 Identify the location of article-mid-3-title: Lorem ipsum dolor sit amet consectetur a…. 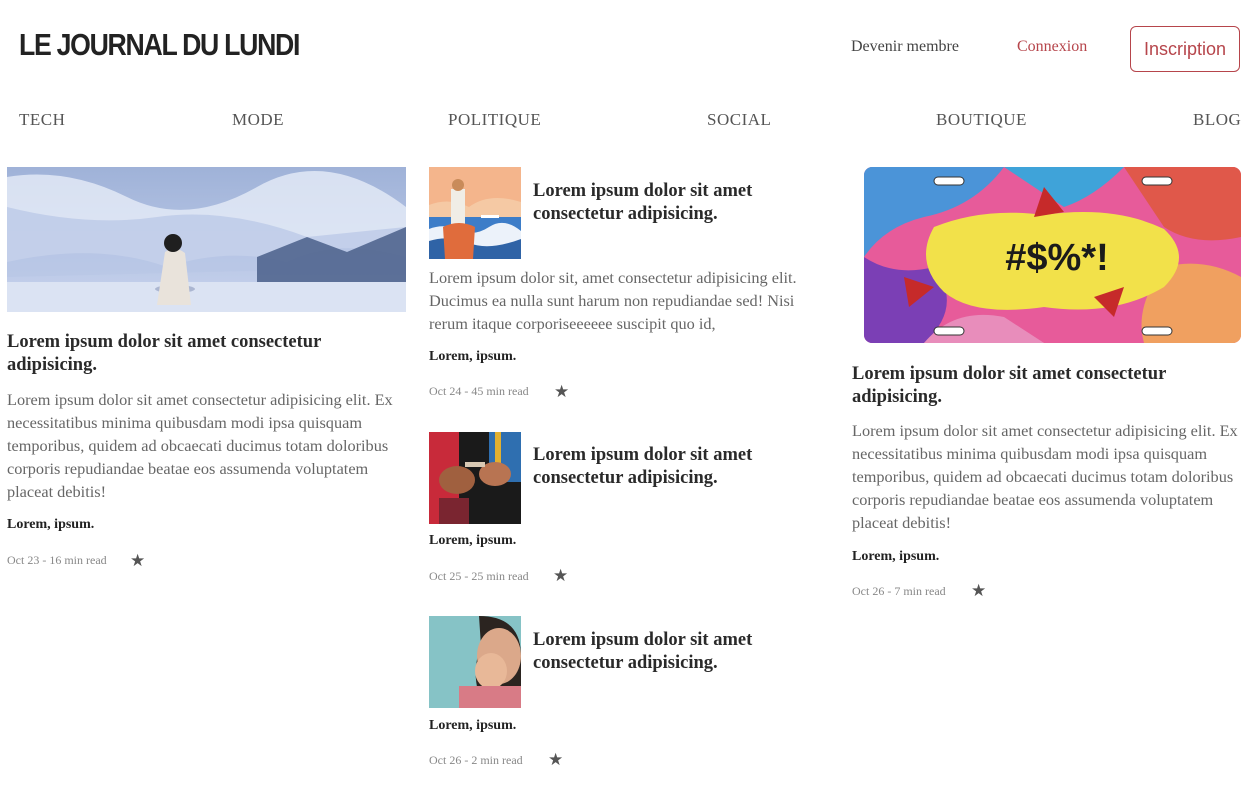
(658, 652).